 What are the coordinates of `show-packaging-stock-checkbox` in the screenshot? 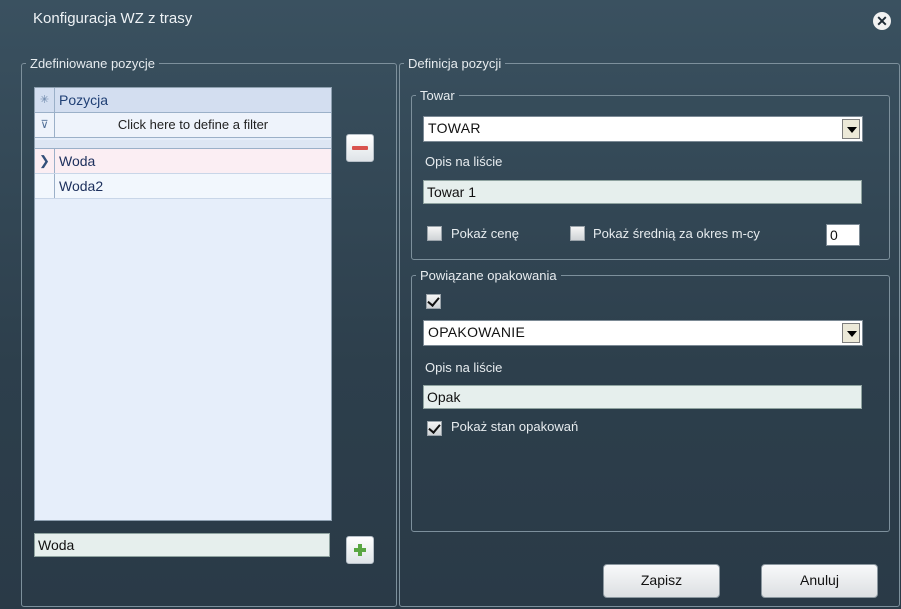 It's located at (434, 428).